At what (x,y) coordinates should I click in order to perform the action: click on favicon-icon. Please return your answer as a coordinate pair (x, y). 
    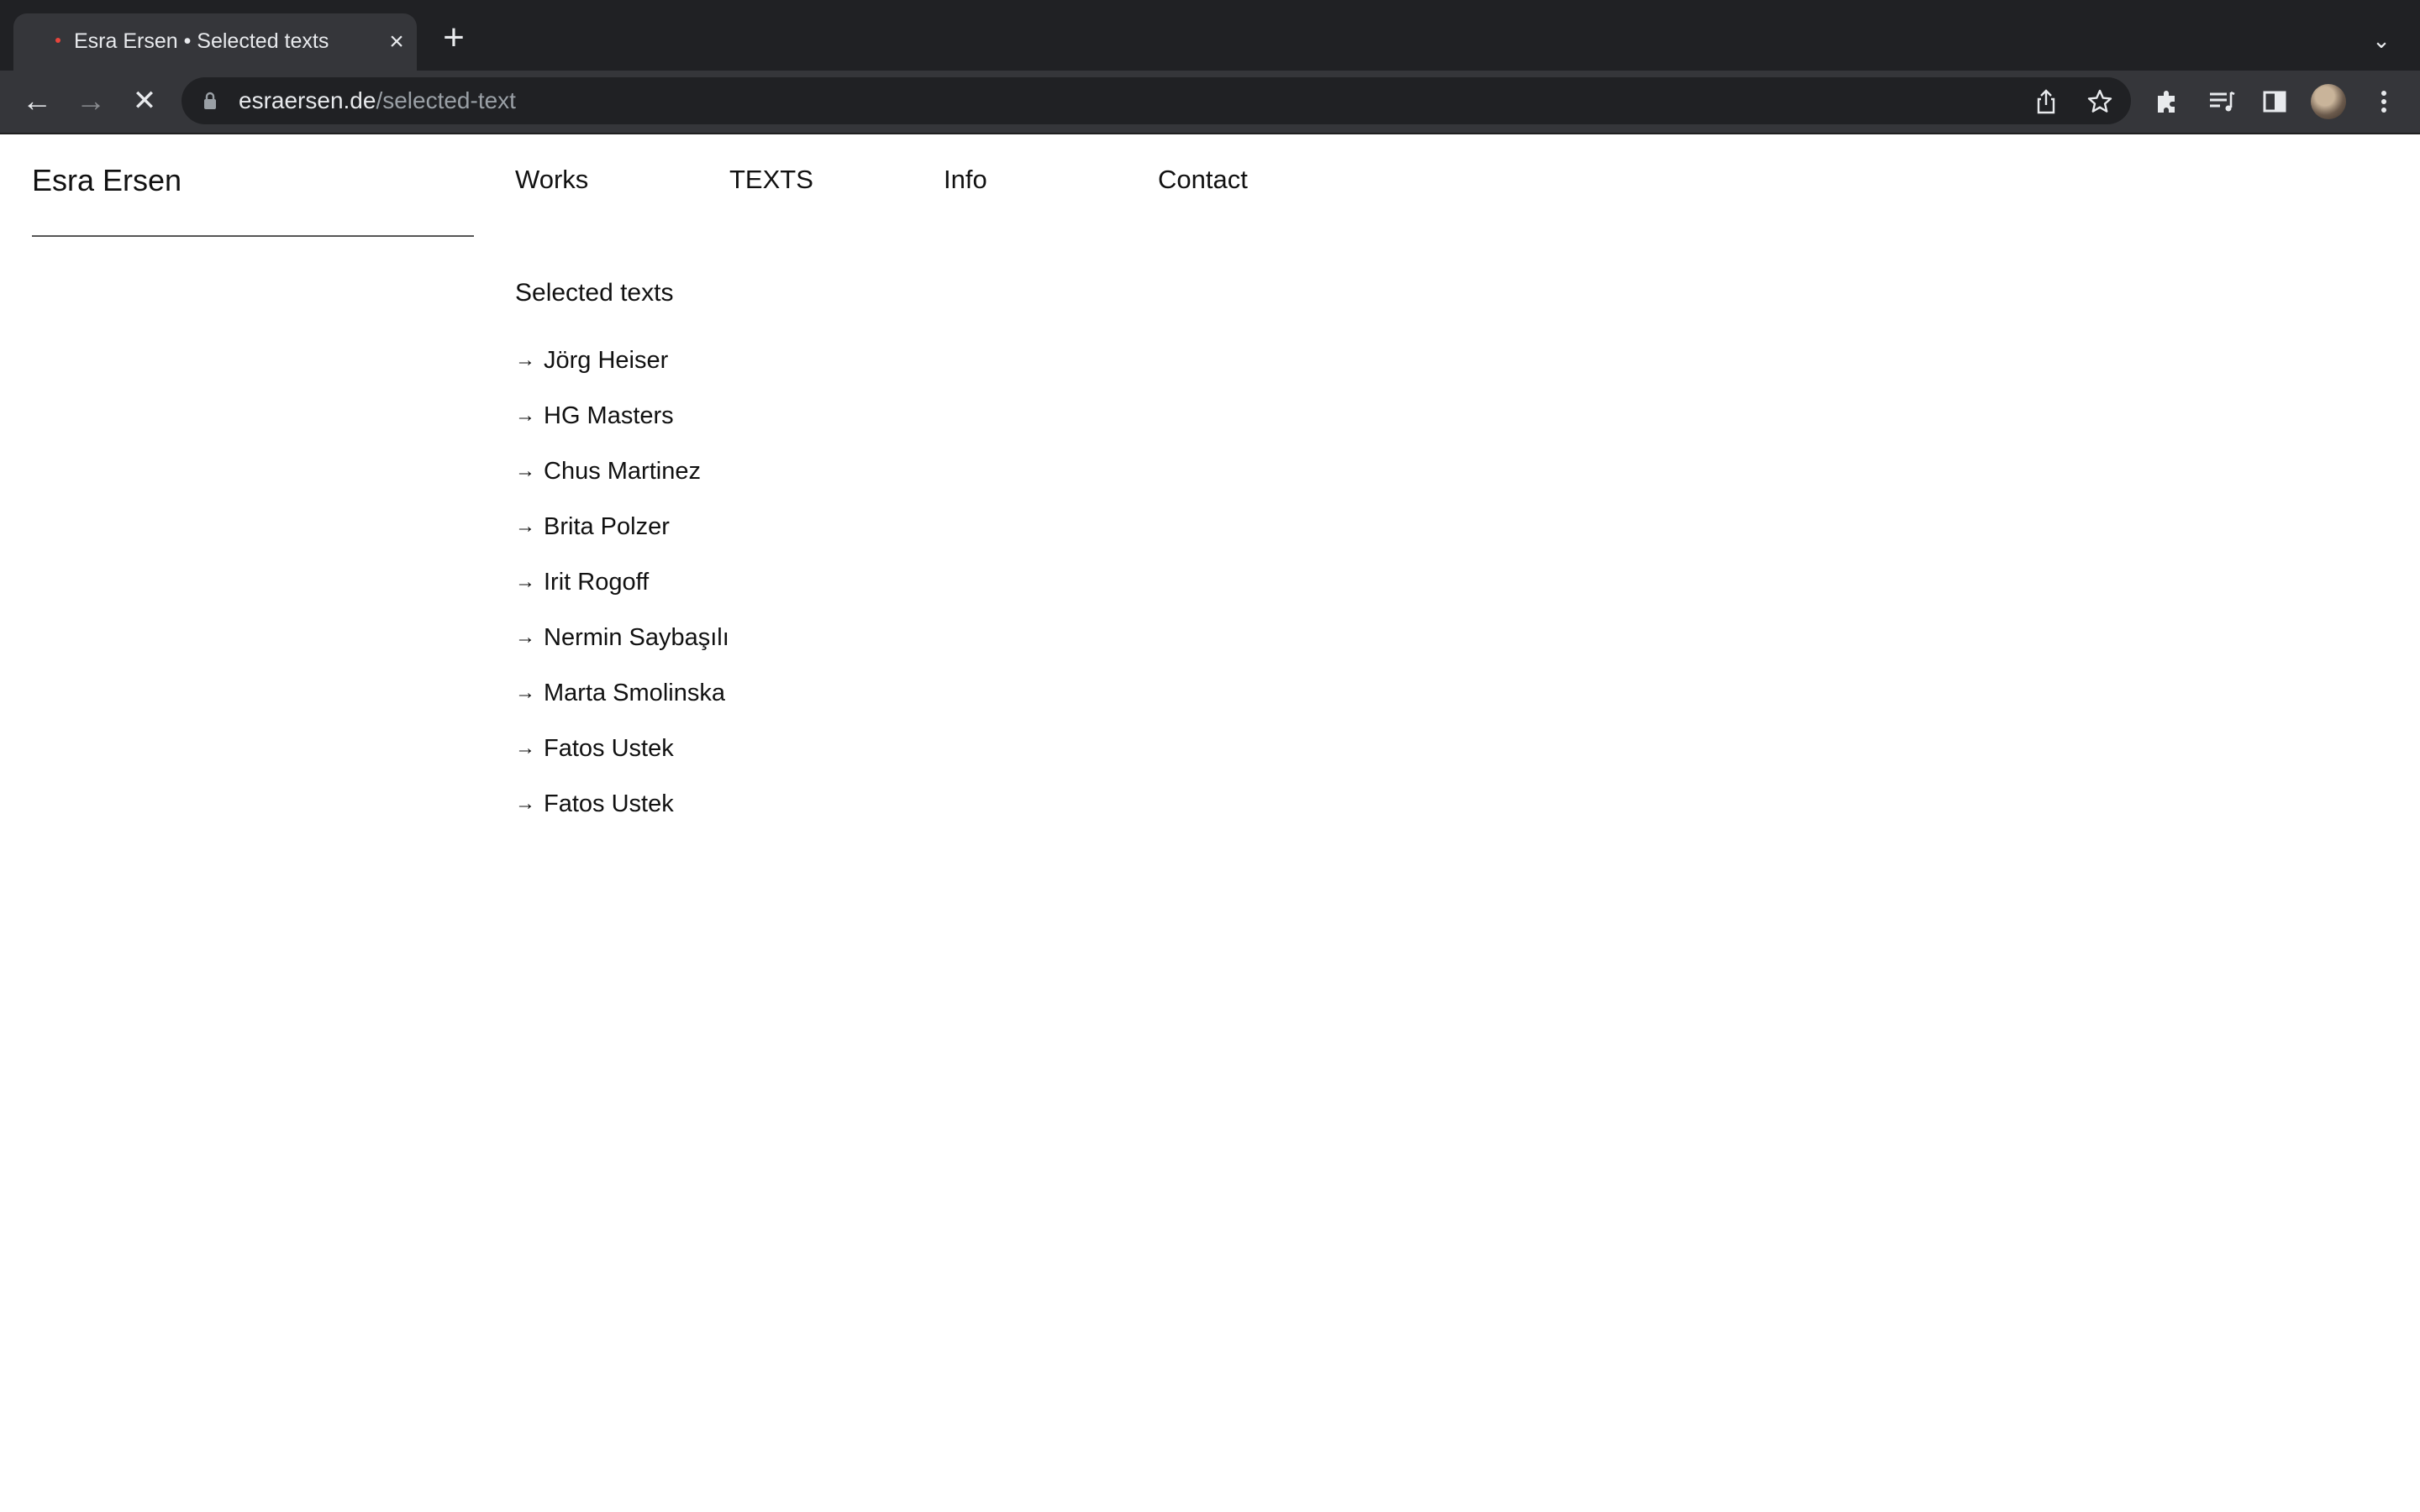
    Looking at the image, I should click on (58, 40).